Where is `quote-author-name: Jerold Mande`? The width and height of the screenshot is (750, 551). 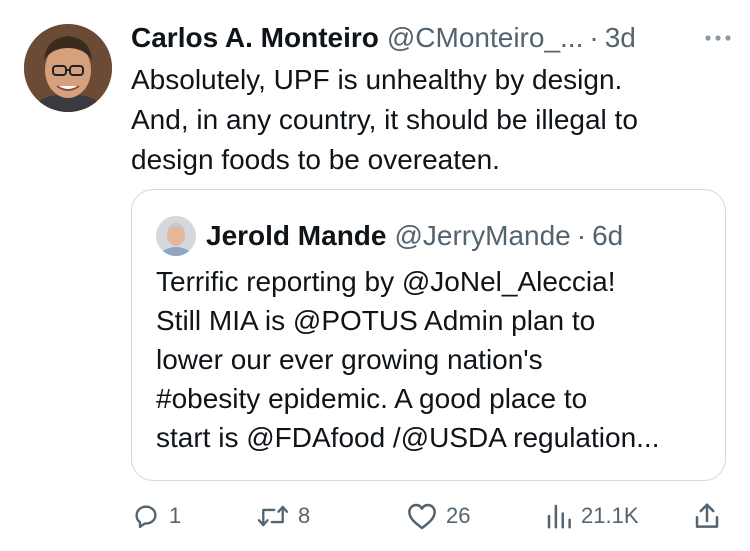
quote-author-name: Jerold Mande is located at coordinates (296, 236).